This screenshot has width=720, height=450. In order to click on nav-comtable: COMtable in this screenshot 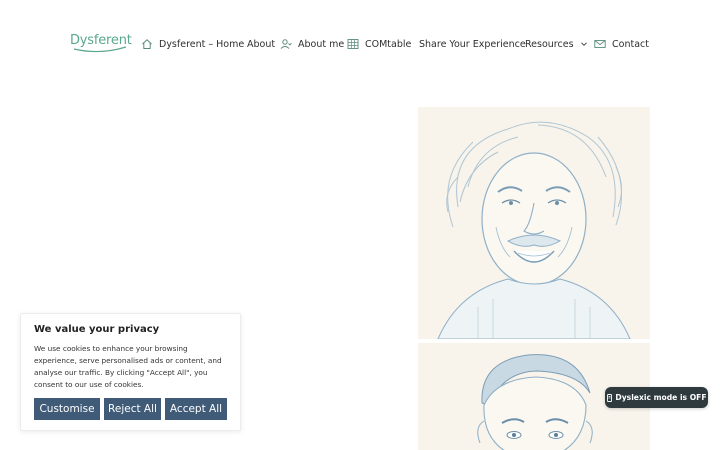, I will do `click(379, 44)`.